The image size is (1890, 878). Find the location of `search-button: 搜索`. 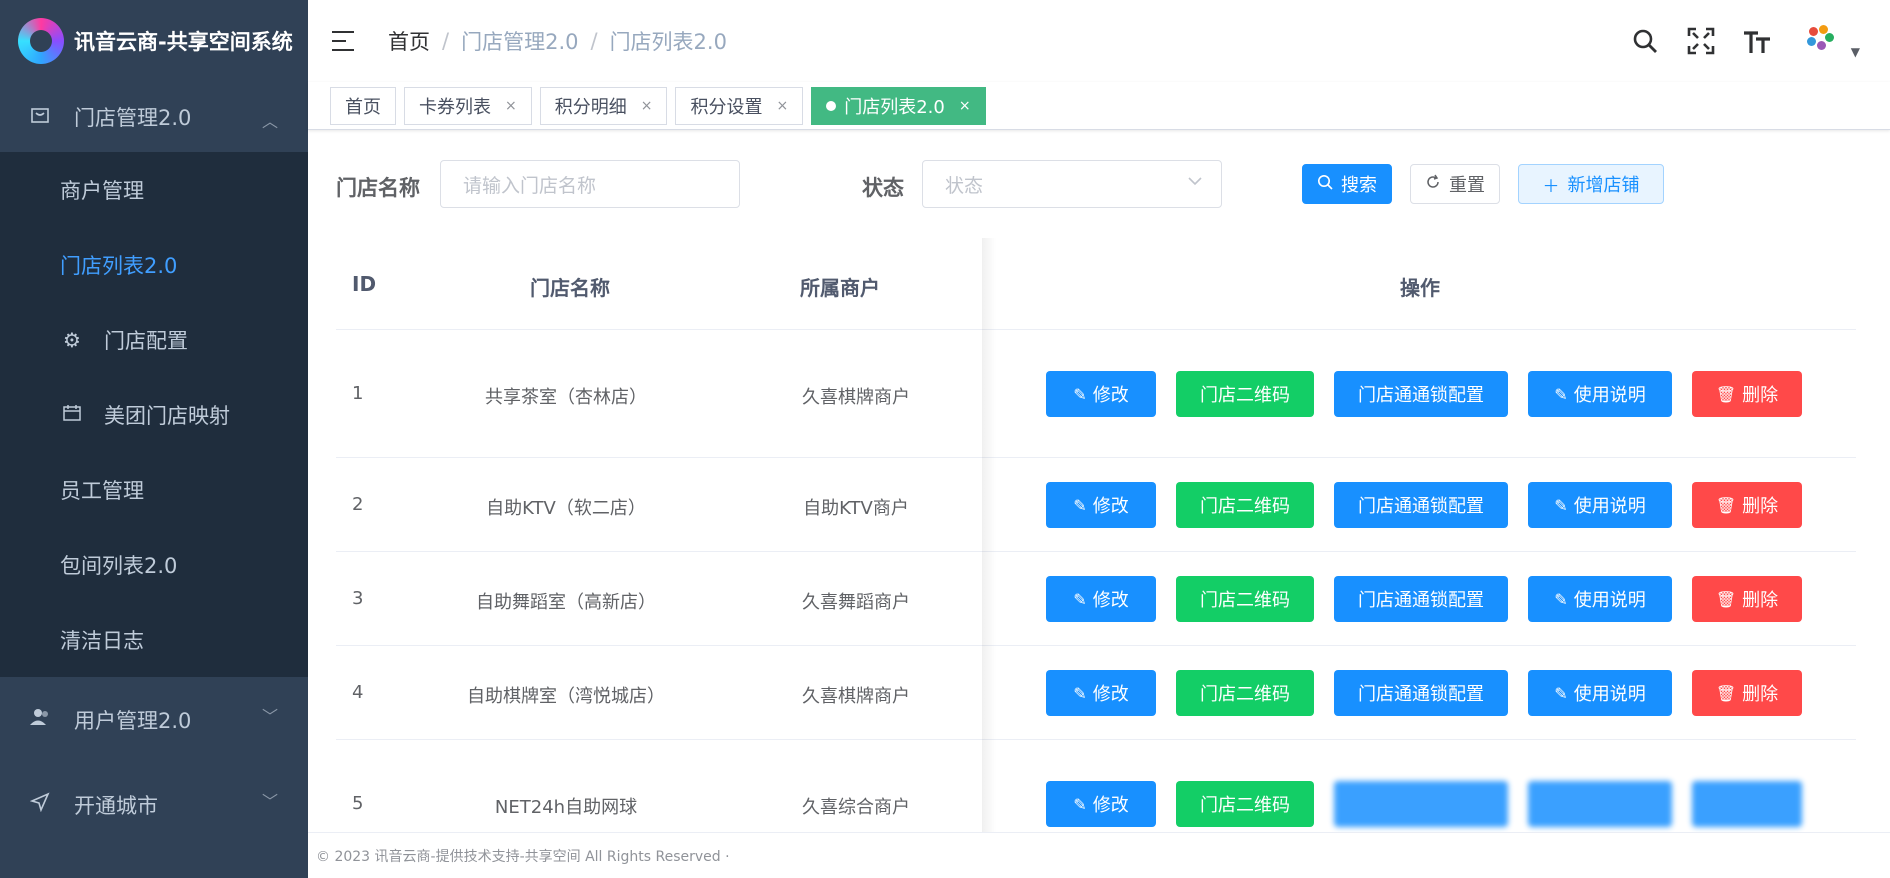

search-button: 搜索 is located at coordinates (1347, 184).